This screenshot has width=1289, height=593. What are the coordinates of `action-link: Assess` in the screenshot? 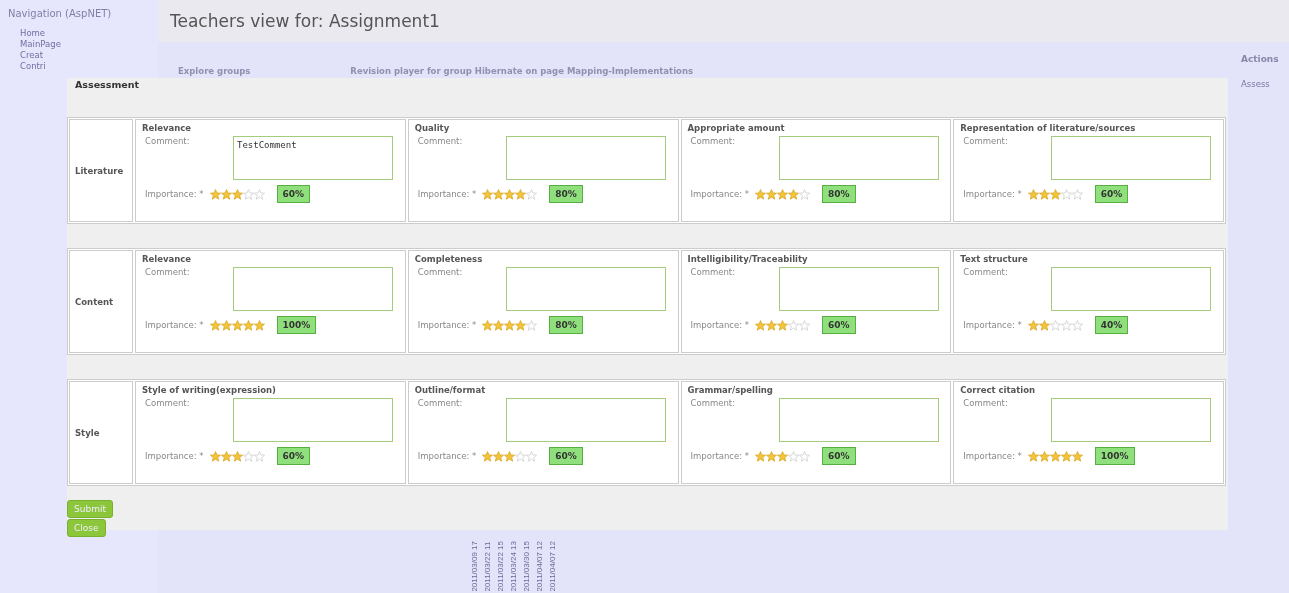 It's located at (1265, 84).